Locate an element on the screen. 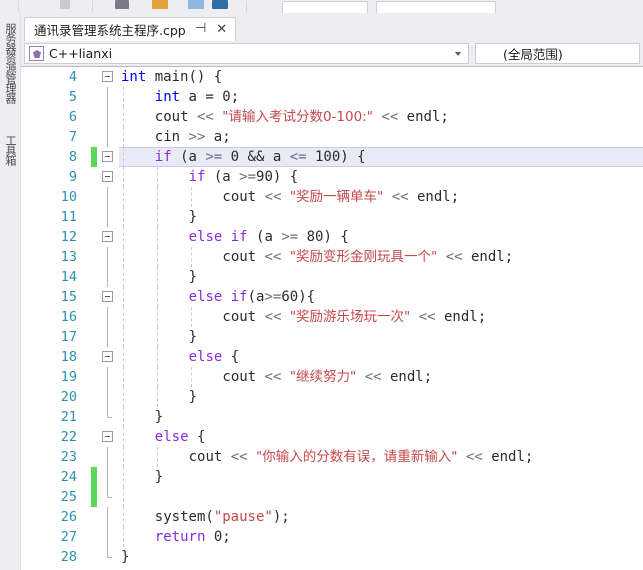 The height and width of the screenshot is (570, 643). code-line: 8 if (a >= 0 && a <= 100) { is located at coordinates (332, 157).